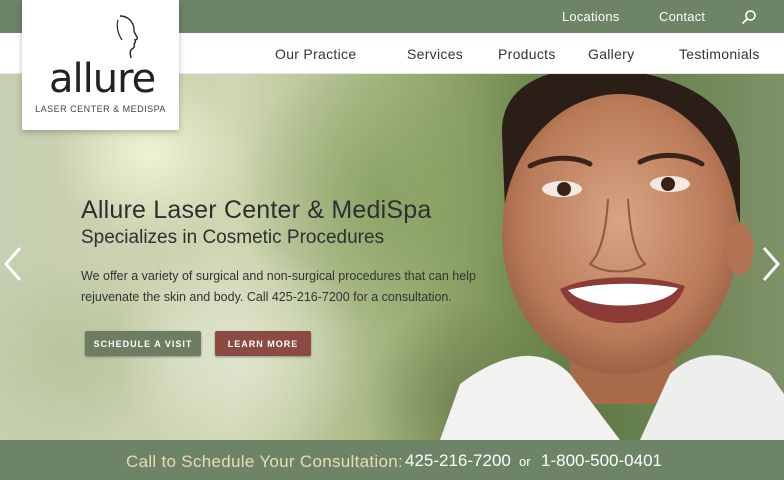 The height and width of the screenshot is (480, 784). I want to click on nav-testimonials: Testimonials, so click(719, 54).